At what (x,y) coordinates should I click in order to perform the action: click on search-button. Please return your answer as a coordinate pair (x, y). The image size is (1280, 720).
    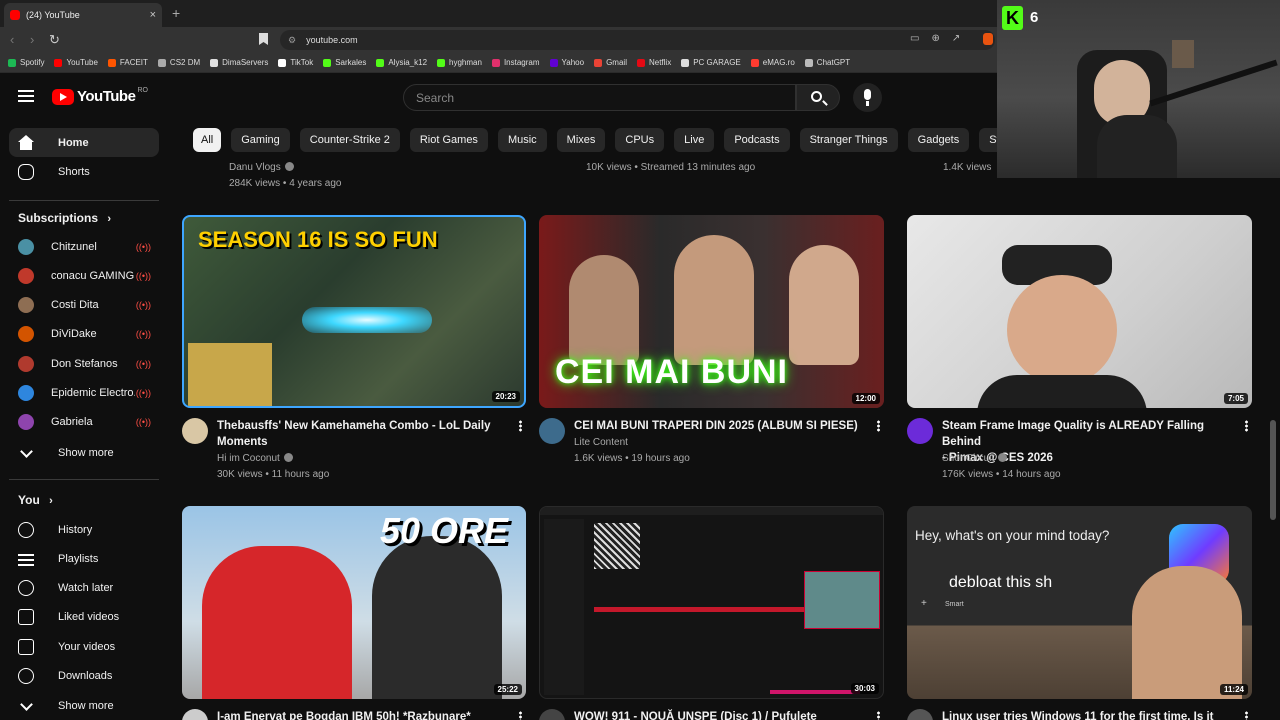
    Looking at the image, I should click on (818, 97).